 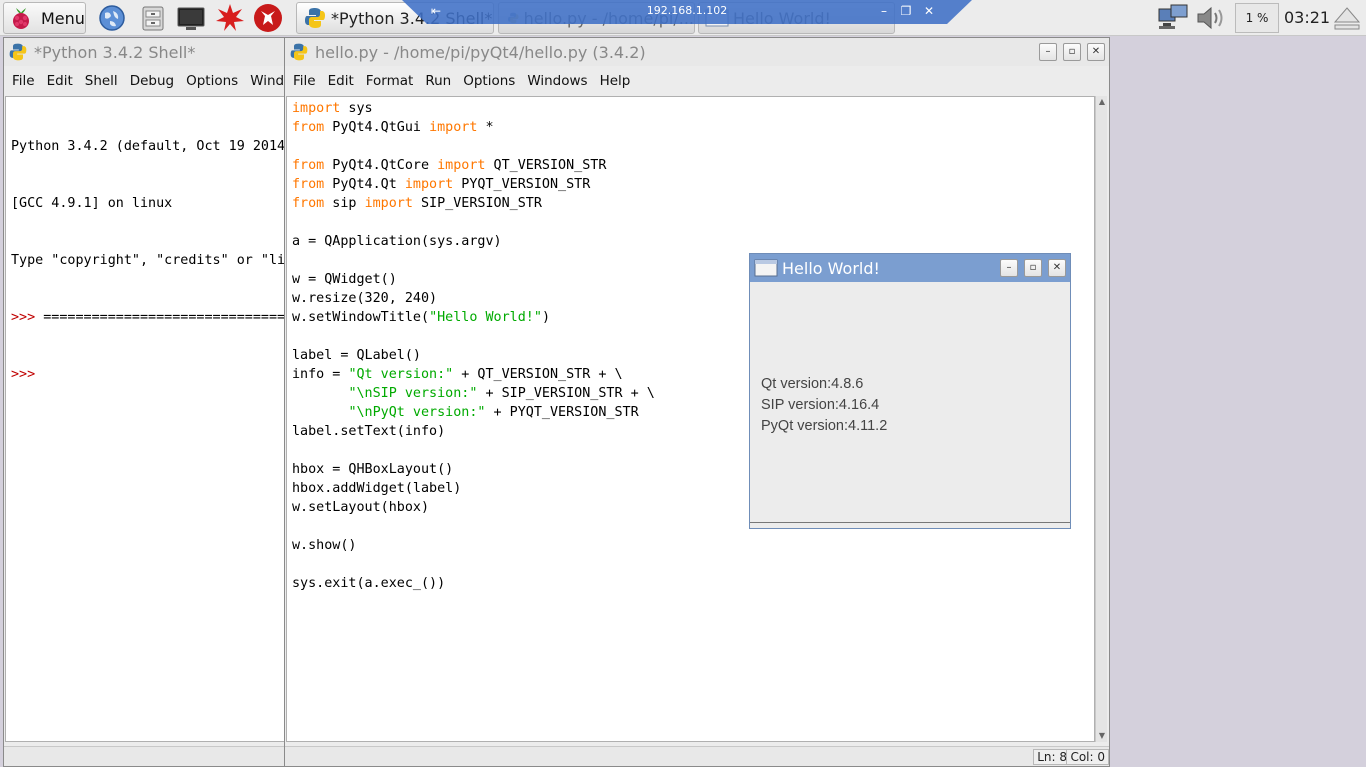 I want to click on code-line: from PyQt4.QtGui import *, so click(x=693, y=127).